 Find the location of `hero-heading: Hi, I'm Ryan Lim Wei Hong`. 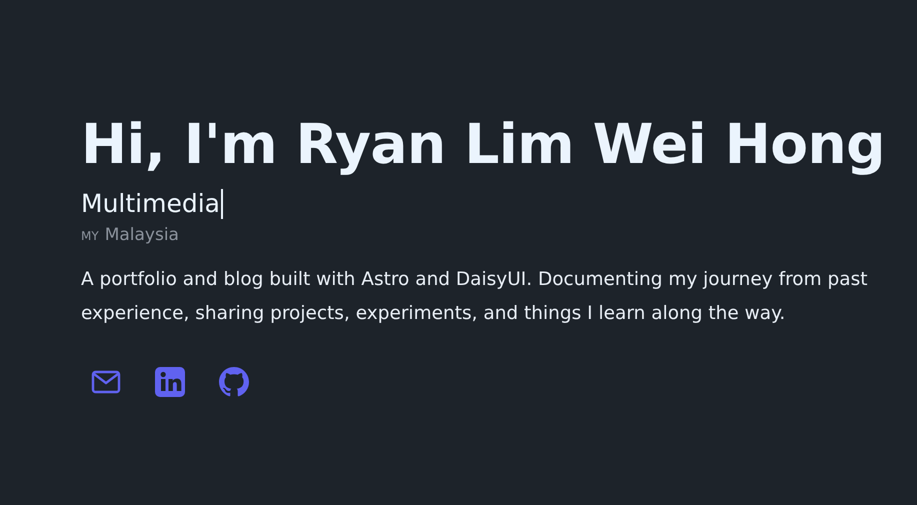

hero-heading: Hi, I'm Ryan Lim Wei Hong is located at coordinates (483, 144).